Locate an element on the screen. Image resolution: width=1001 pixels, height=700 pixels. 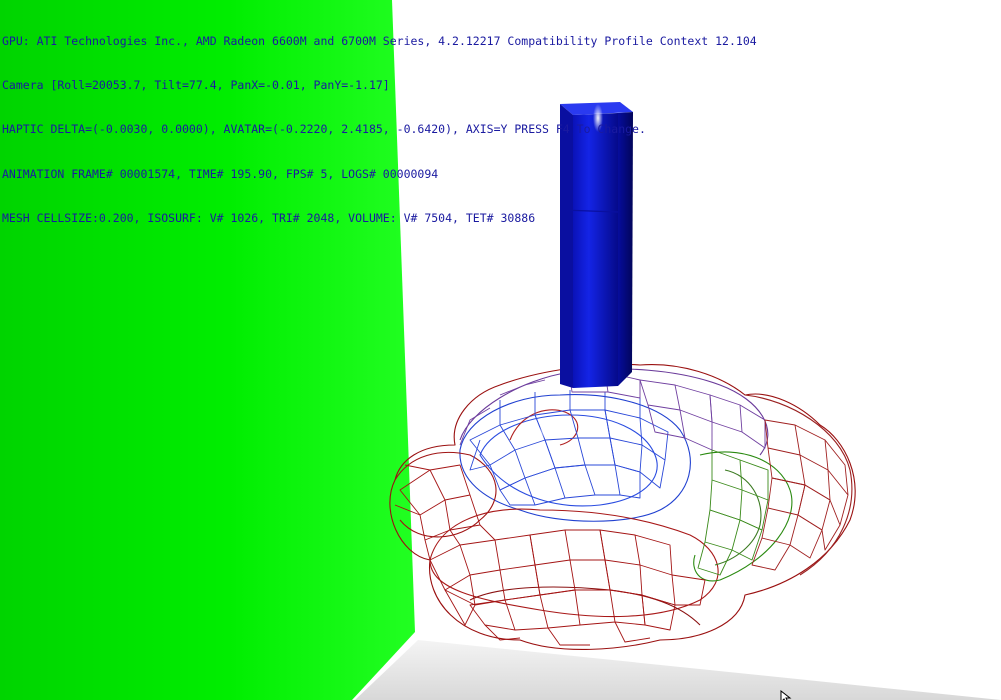
mouse-pointer-icon is located at coordinates (786, 695).